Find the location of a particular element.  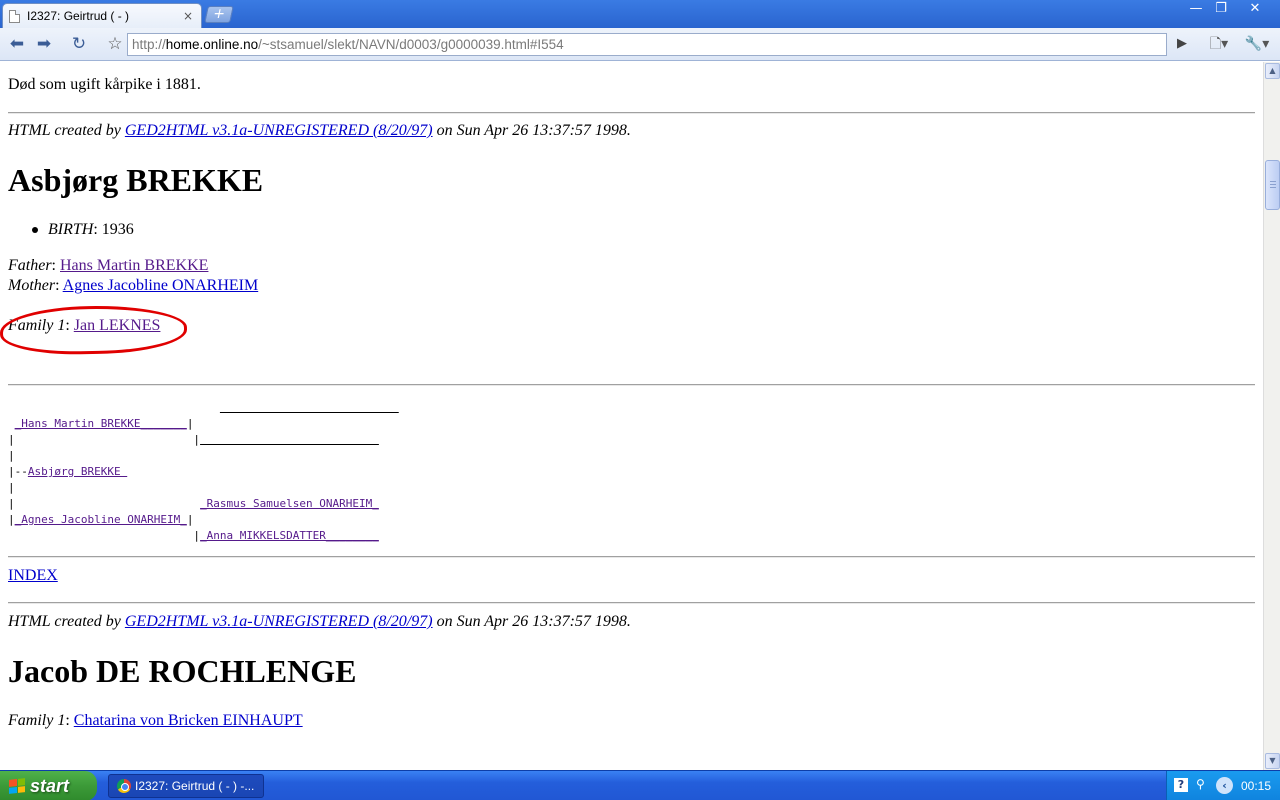

clock: 00:15 is located at coordinates (1256, 786).